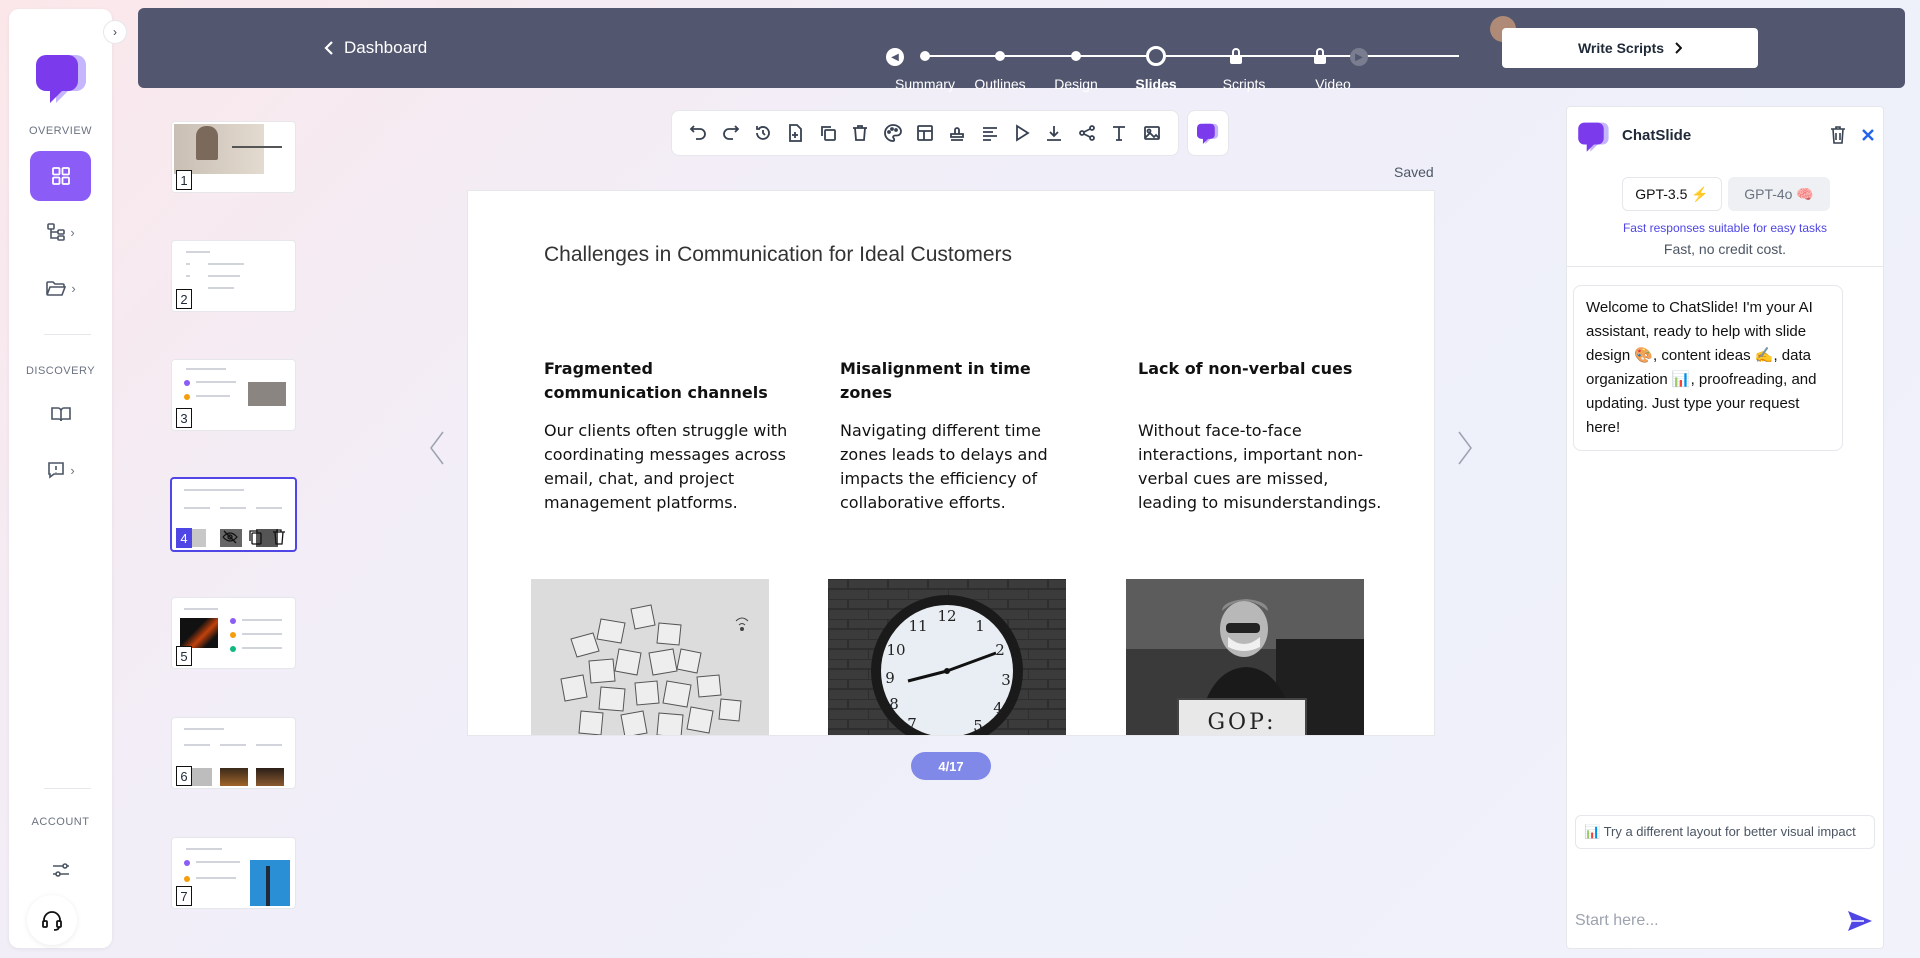  Describe the element at coordinates (1076, 84) in the screenshot. I see `step-label-design: Design` at that location.